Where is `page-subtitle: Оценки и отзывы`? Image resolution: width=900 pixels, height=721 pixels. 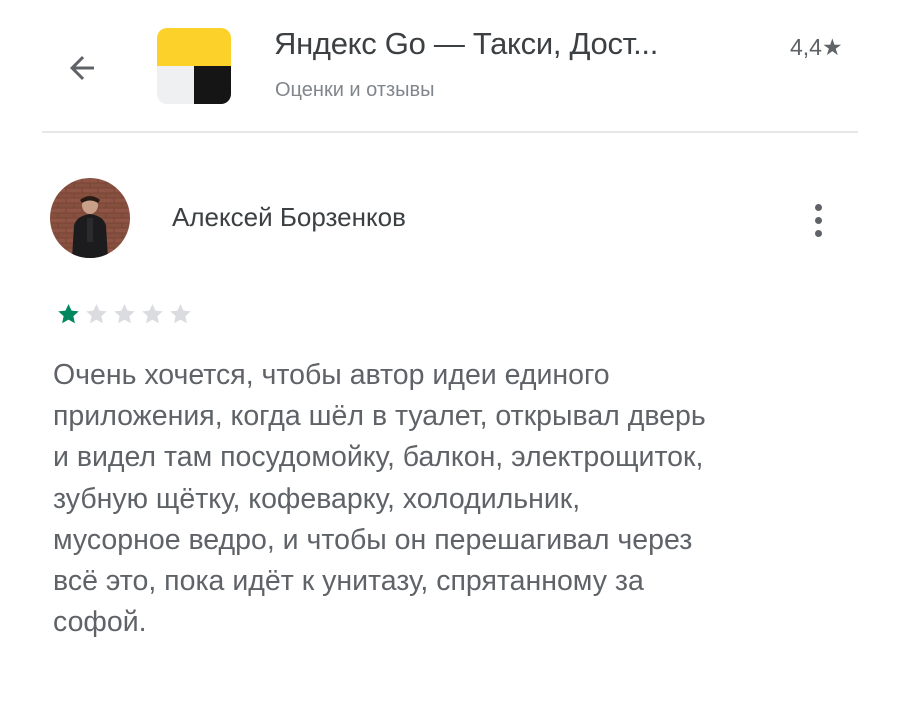 page-subtitle: Оценки и отзывы is located at coordinates (355, 90).